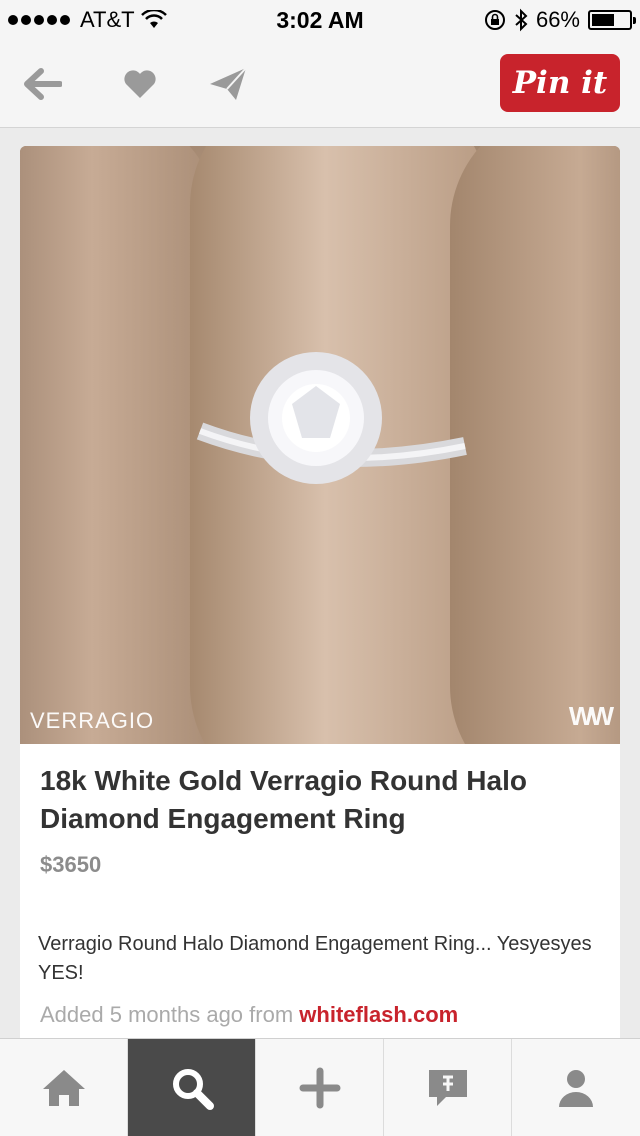  I want to click on pin-it-button: Pin it, so click(560, 83).